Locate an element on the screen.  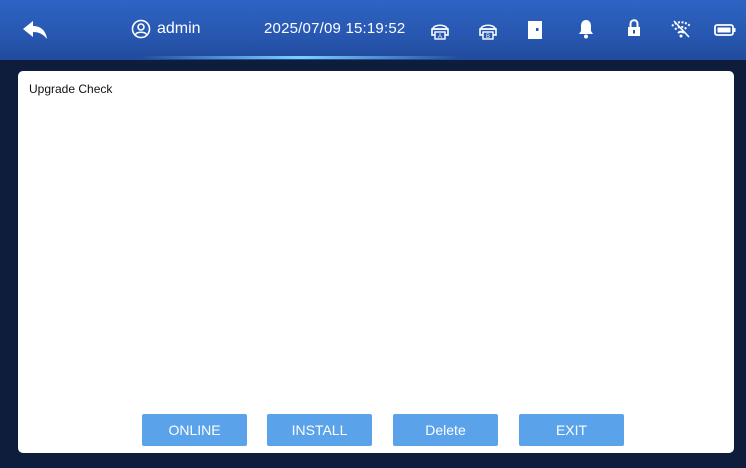
panel-title: Upgrade Check is located at coordinates (71, 89).